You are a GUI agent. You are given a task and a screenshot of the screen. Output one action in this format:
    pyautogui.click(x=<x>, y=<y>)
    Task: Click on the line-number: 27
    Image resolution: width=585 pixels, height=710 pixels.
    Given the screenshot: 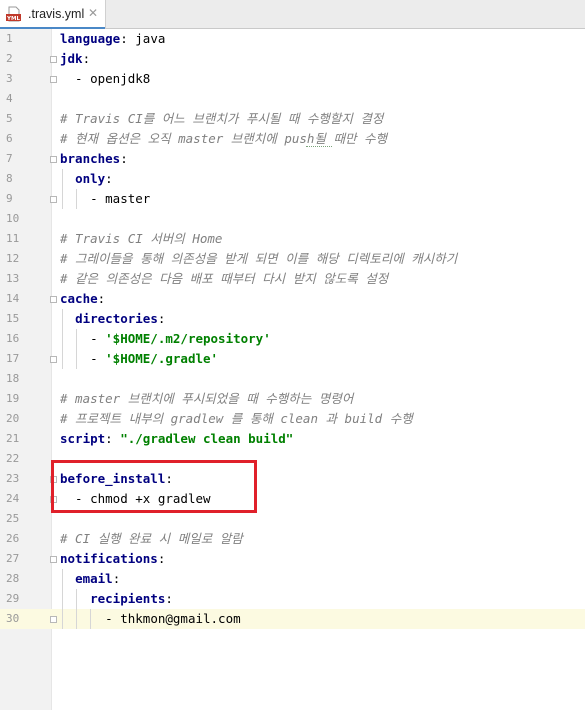 What is the action you would take?
    pyautogui.click(x=13, y=558)
    